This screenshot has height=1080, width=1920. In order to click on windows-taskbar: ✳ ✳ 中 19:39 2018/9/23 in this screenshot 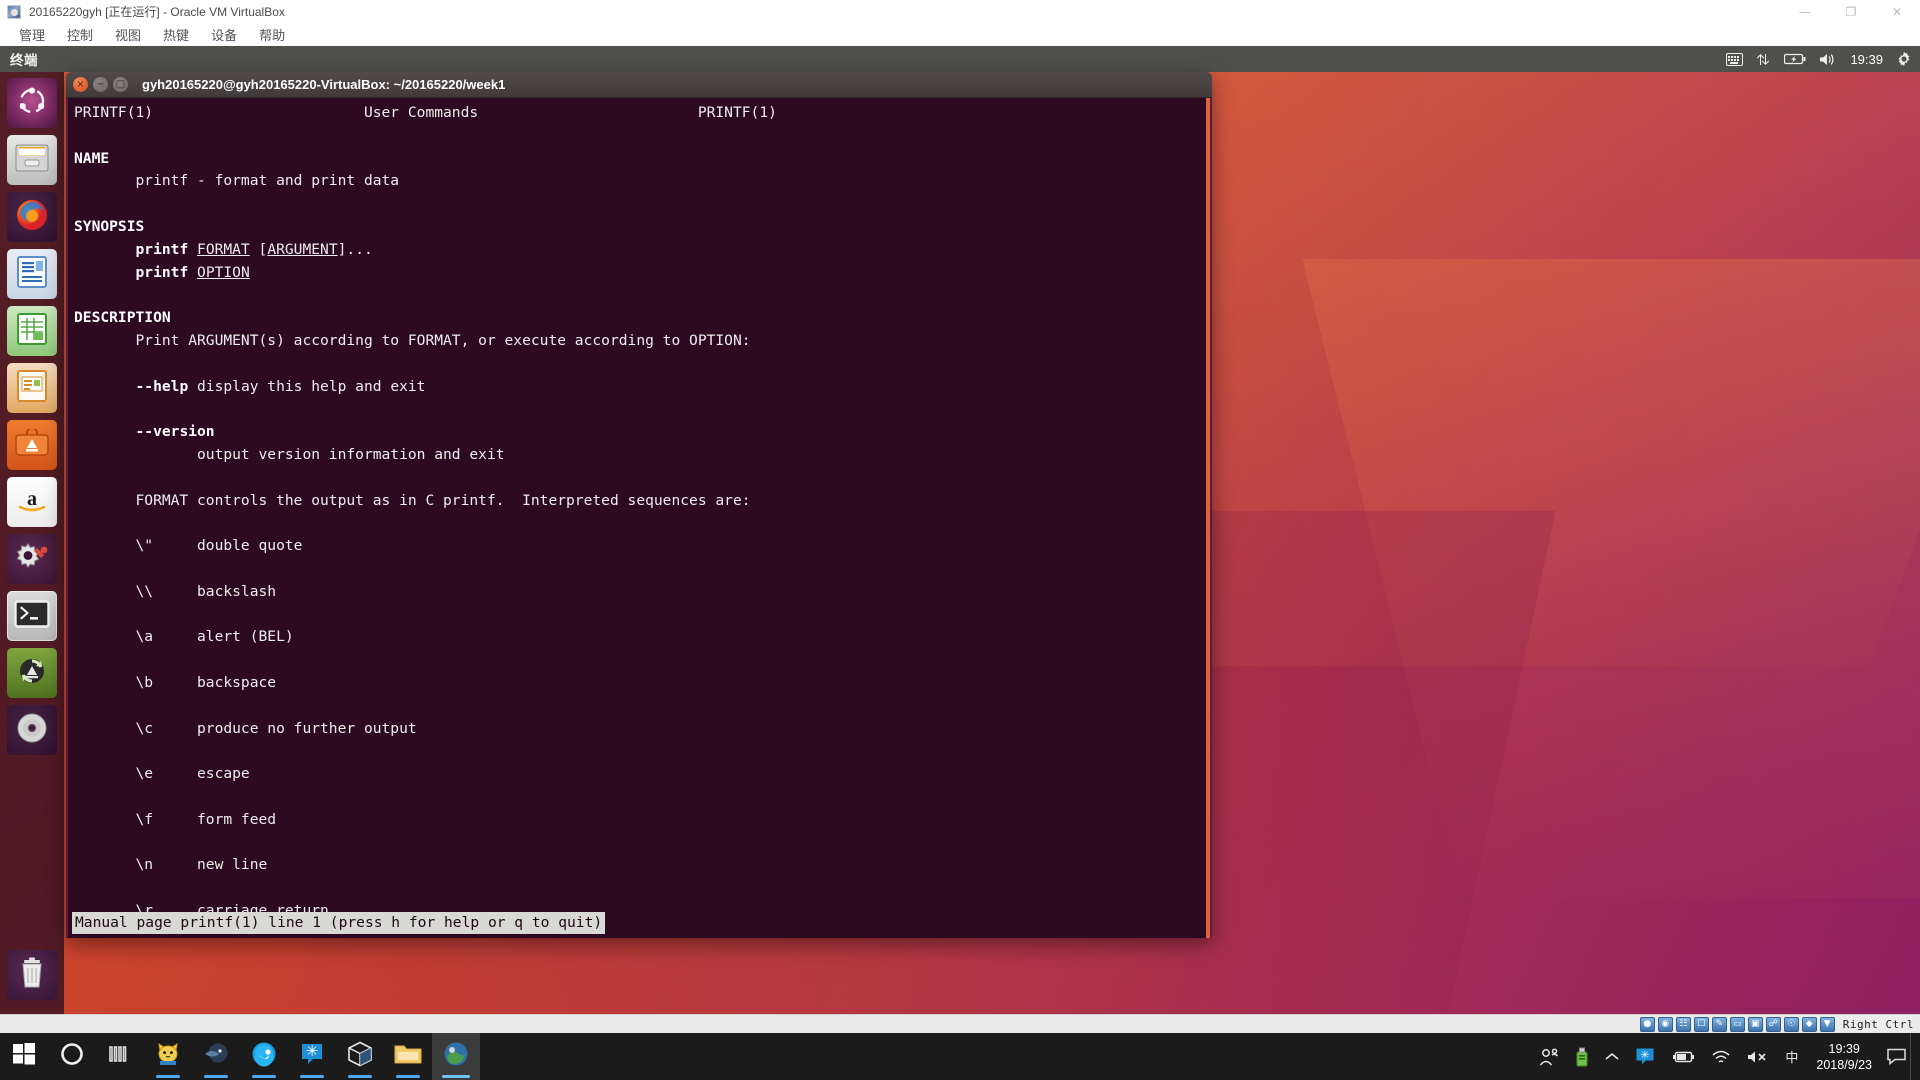, I will do `click(960, 1056)`.